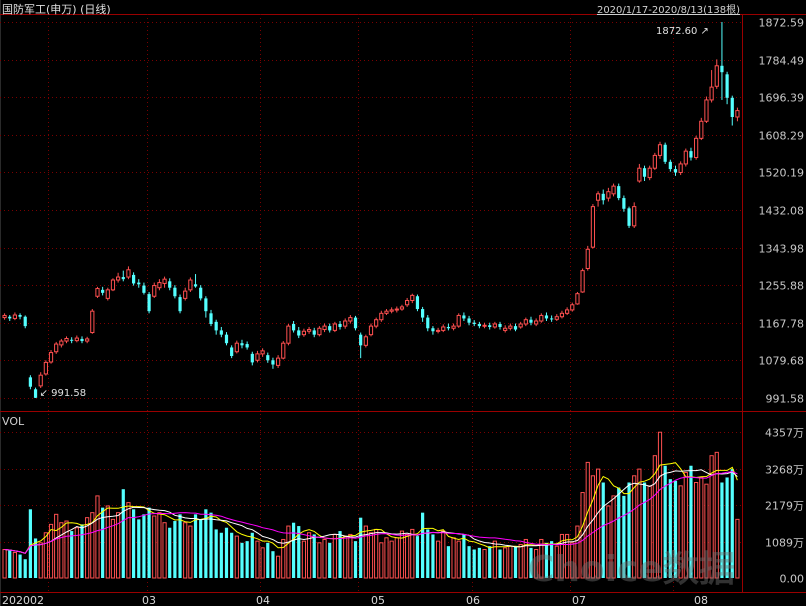 The width and height of the screenshot is (806, 606). Describe the element at coordinates (579, 600) in the screenshot. I see `x-tick-label: 07` at that location.